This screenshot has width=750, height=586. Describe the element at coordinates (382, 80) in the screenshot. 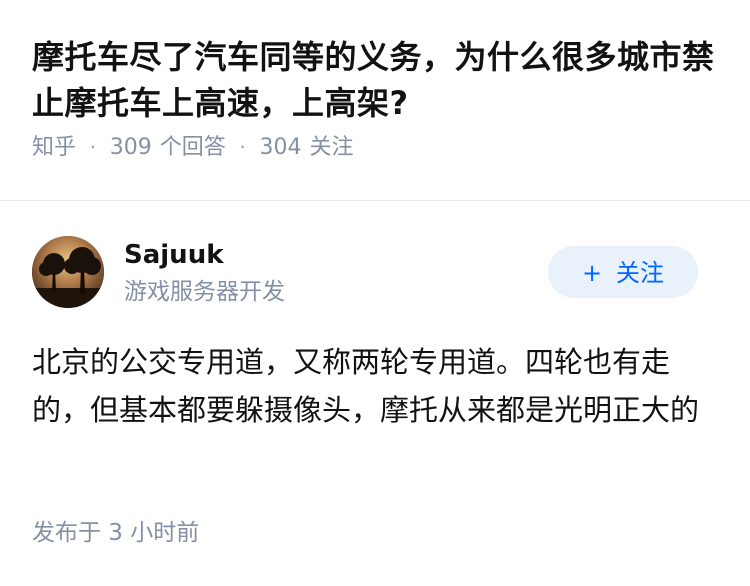

I see `question-title: 摩托车尽了汽车同等的义务，为什么很多城市禁止摩托车上高速，上高架?` at that location.